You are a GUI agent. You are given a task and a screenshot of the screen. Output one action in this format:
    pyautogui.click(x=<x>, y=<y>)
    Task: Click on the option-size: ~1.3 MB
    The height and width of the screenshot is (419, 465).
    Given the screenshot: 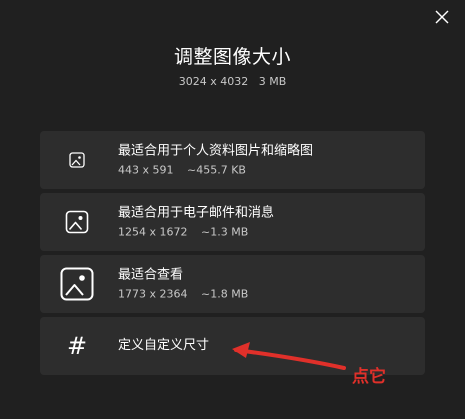 What is the action you would take?
    pyautogui.click(x=225, y=232)
    